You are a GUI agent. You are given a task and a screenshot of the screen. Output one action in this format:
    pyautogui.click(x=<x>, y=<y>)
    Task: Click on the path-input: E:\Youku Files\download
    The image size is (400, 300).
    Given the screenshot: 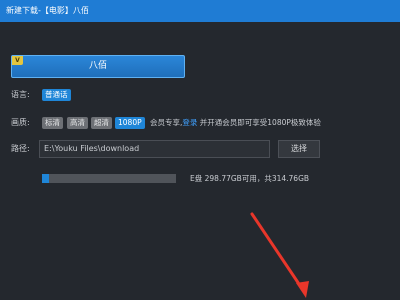 What is the action you would take?
    pyautogui.click(x=154, y=149)
    